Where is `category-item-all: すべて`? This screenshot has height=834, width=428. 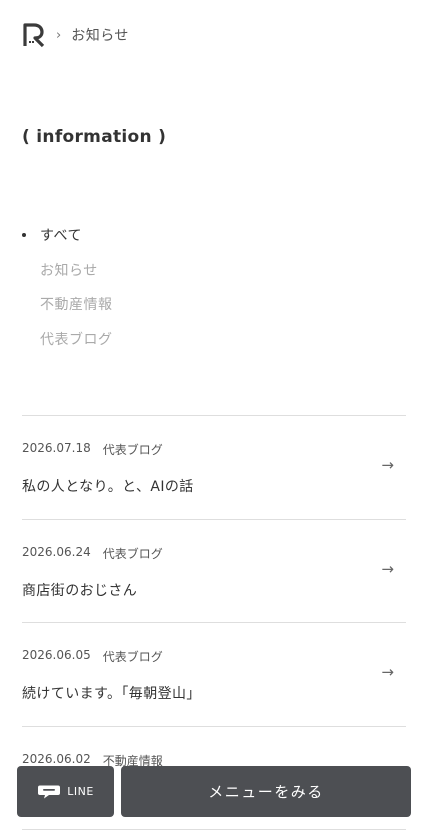 category-item-all: すべて is located at coordinates (67, 235).